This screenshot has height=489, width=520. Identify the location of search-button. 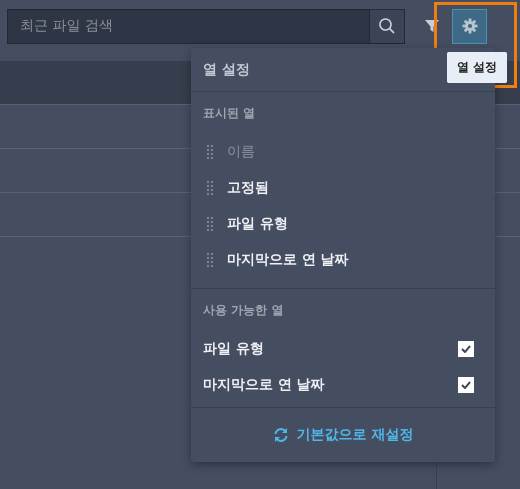
(387, 26).